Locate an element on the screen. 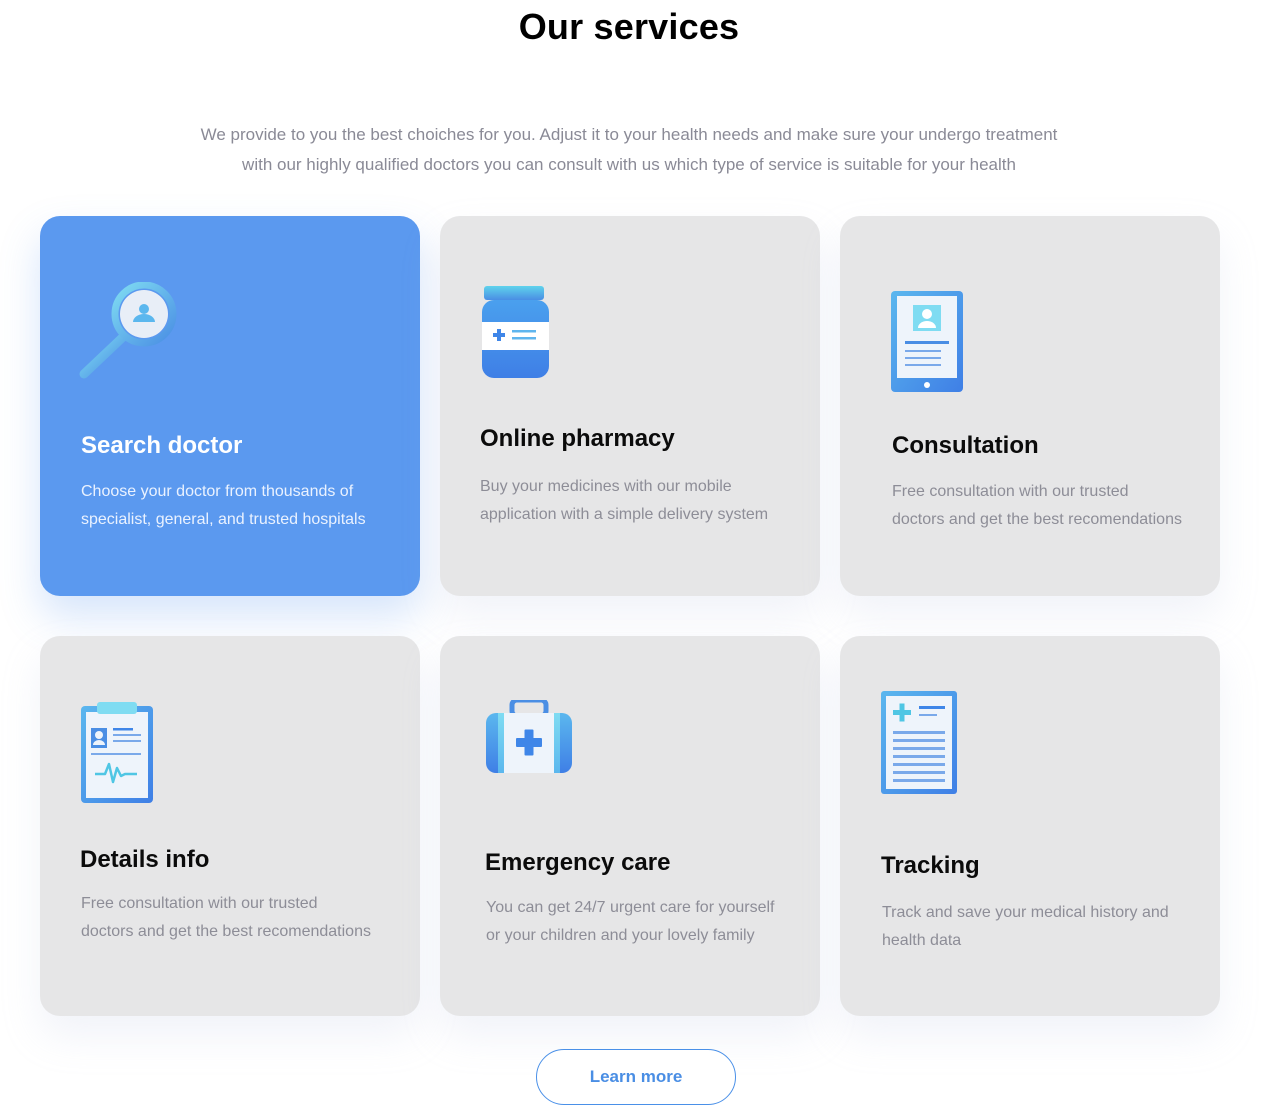 The height and width of the screenshot is (1106, 1280). service-title: Consultation is located at coordinates (965, 445).